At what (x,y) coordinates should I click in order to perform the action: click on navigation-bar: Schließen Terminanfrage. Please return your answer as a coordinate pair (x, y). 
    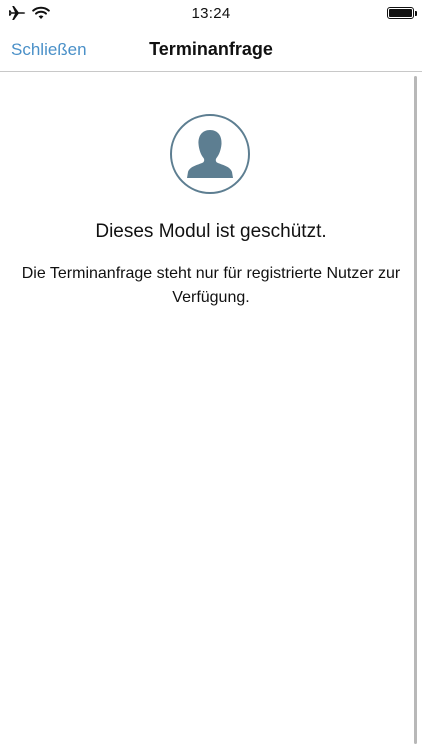
    Looking at the image, I should click on (211, 50).